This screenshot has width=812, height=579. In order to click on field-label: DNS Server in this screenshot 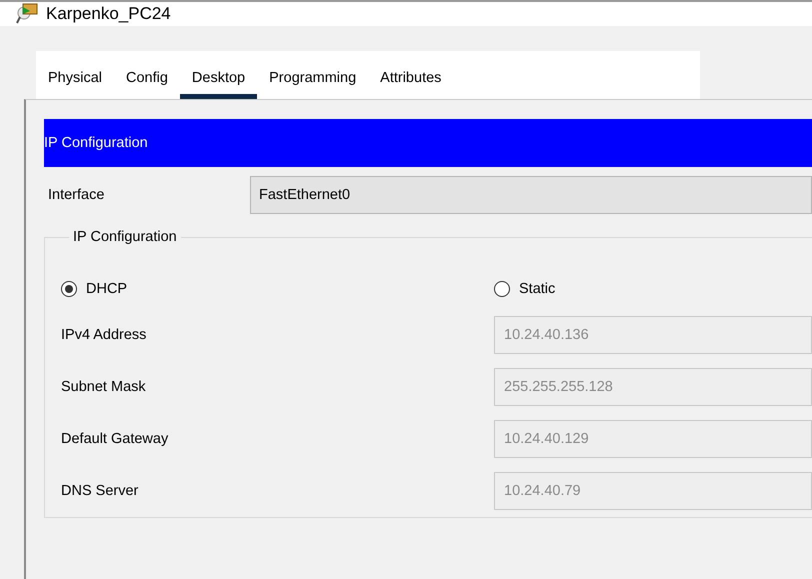, I will do `click(100, 491)`.